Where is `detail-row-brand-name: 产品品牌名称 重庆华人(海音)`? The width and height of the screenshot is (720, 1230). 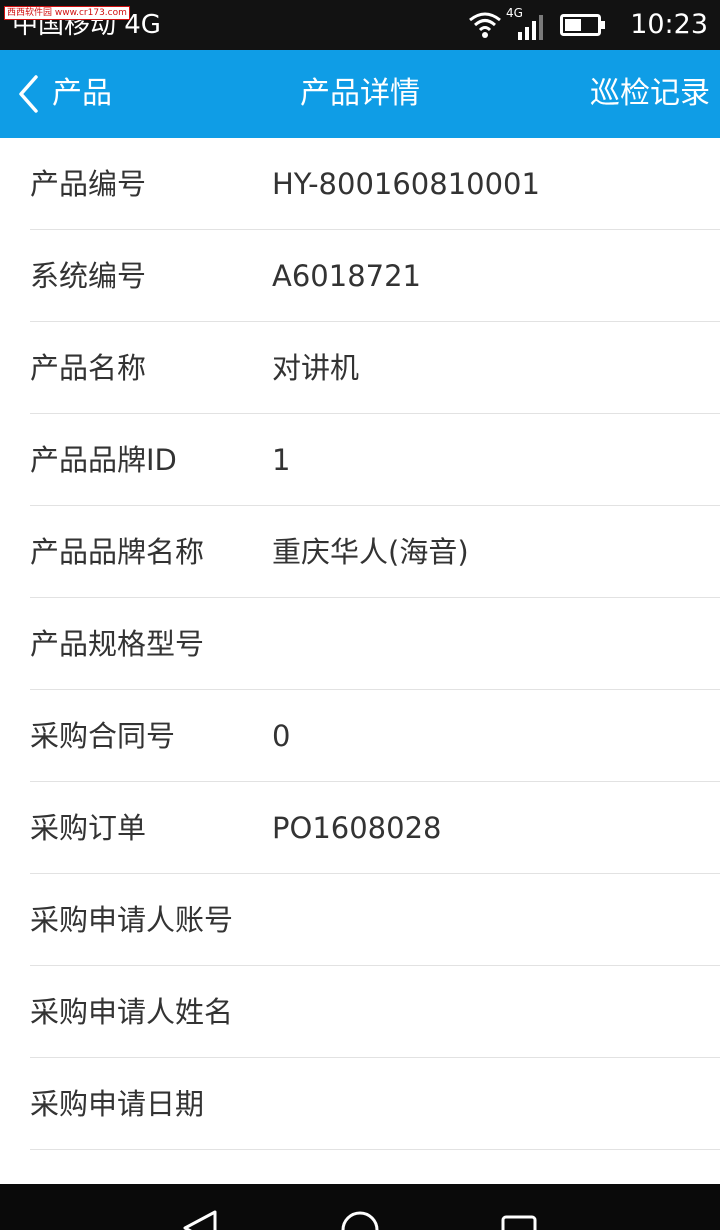
detail-row-brand-name: 产品品牌名称 重庆华人(海音) is located at coordinates (360, 552).